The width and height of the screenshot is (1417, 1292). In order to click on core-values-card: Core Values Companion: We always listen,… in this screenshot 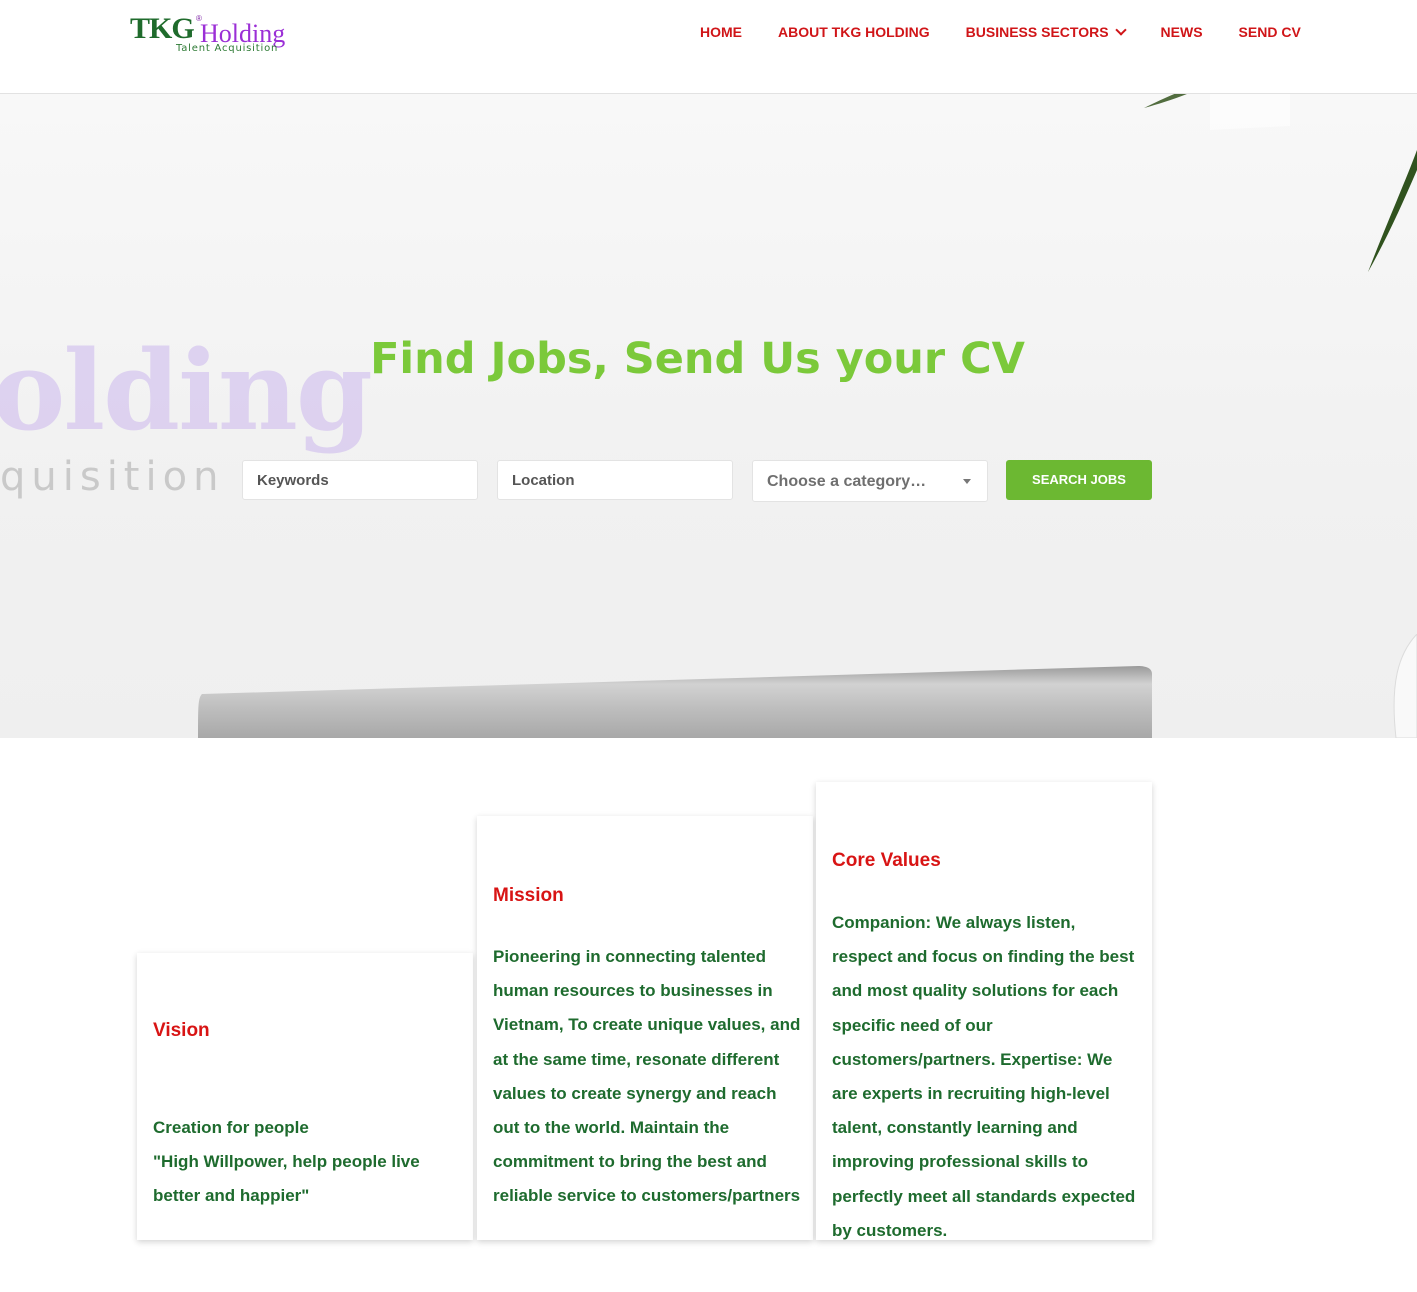, I will do `click(984, 1011)`.